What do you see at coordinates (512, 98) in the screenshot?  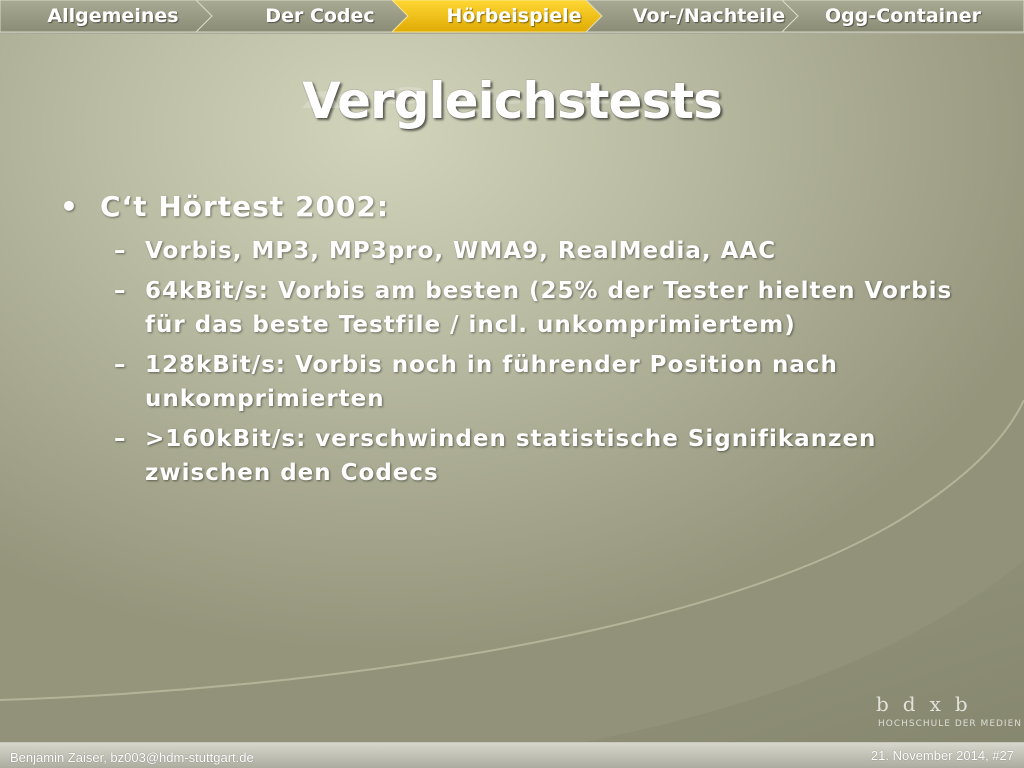 I see `slide-title-reflection: Vergleichstests` at bounding box center [512, 98].